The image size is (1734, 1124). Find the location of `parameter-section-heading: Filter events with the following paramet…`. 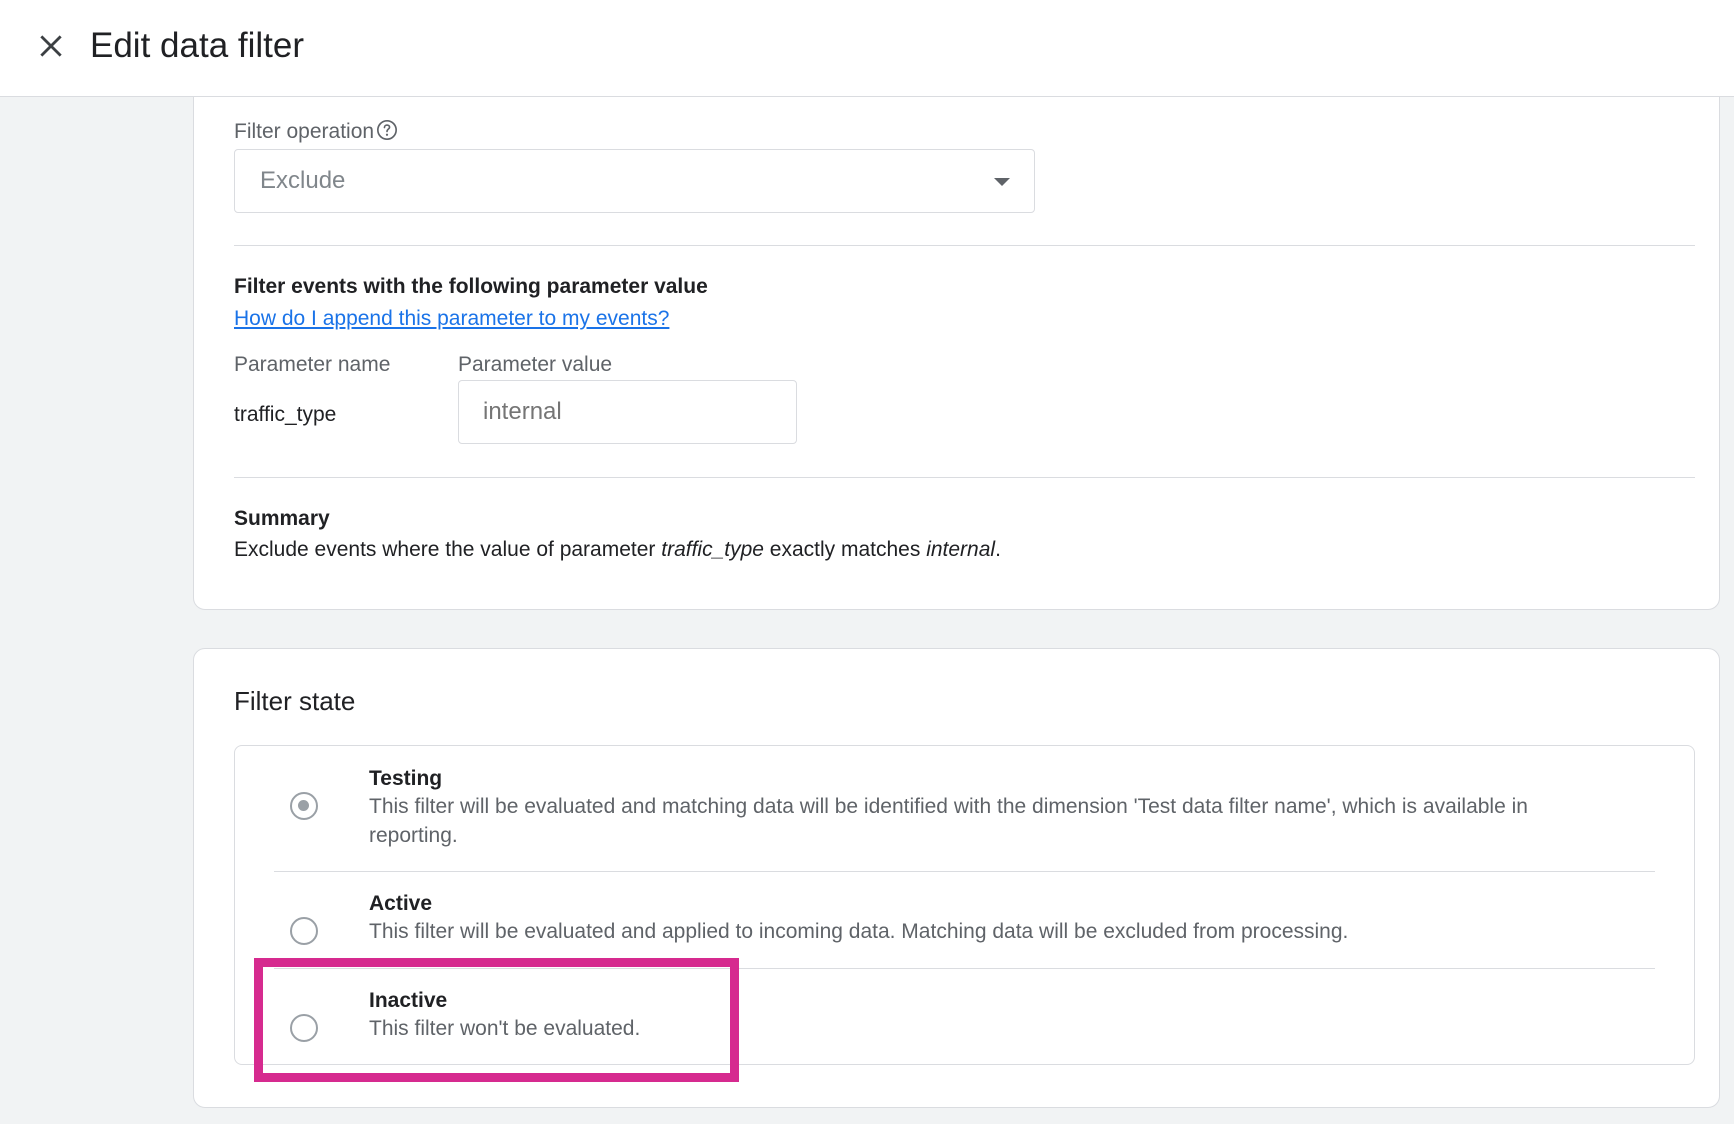

parameter-section-heading: Filter events with the following paramet… is located at coordinates (471, 286).